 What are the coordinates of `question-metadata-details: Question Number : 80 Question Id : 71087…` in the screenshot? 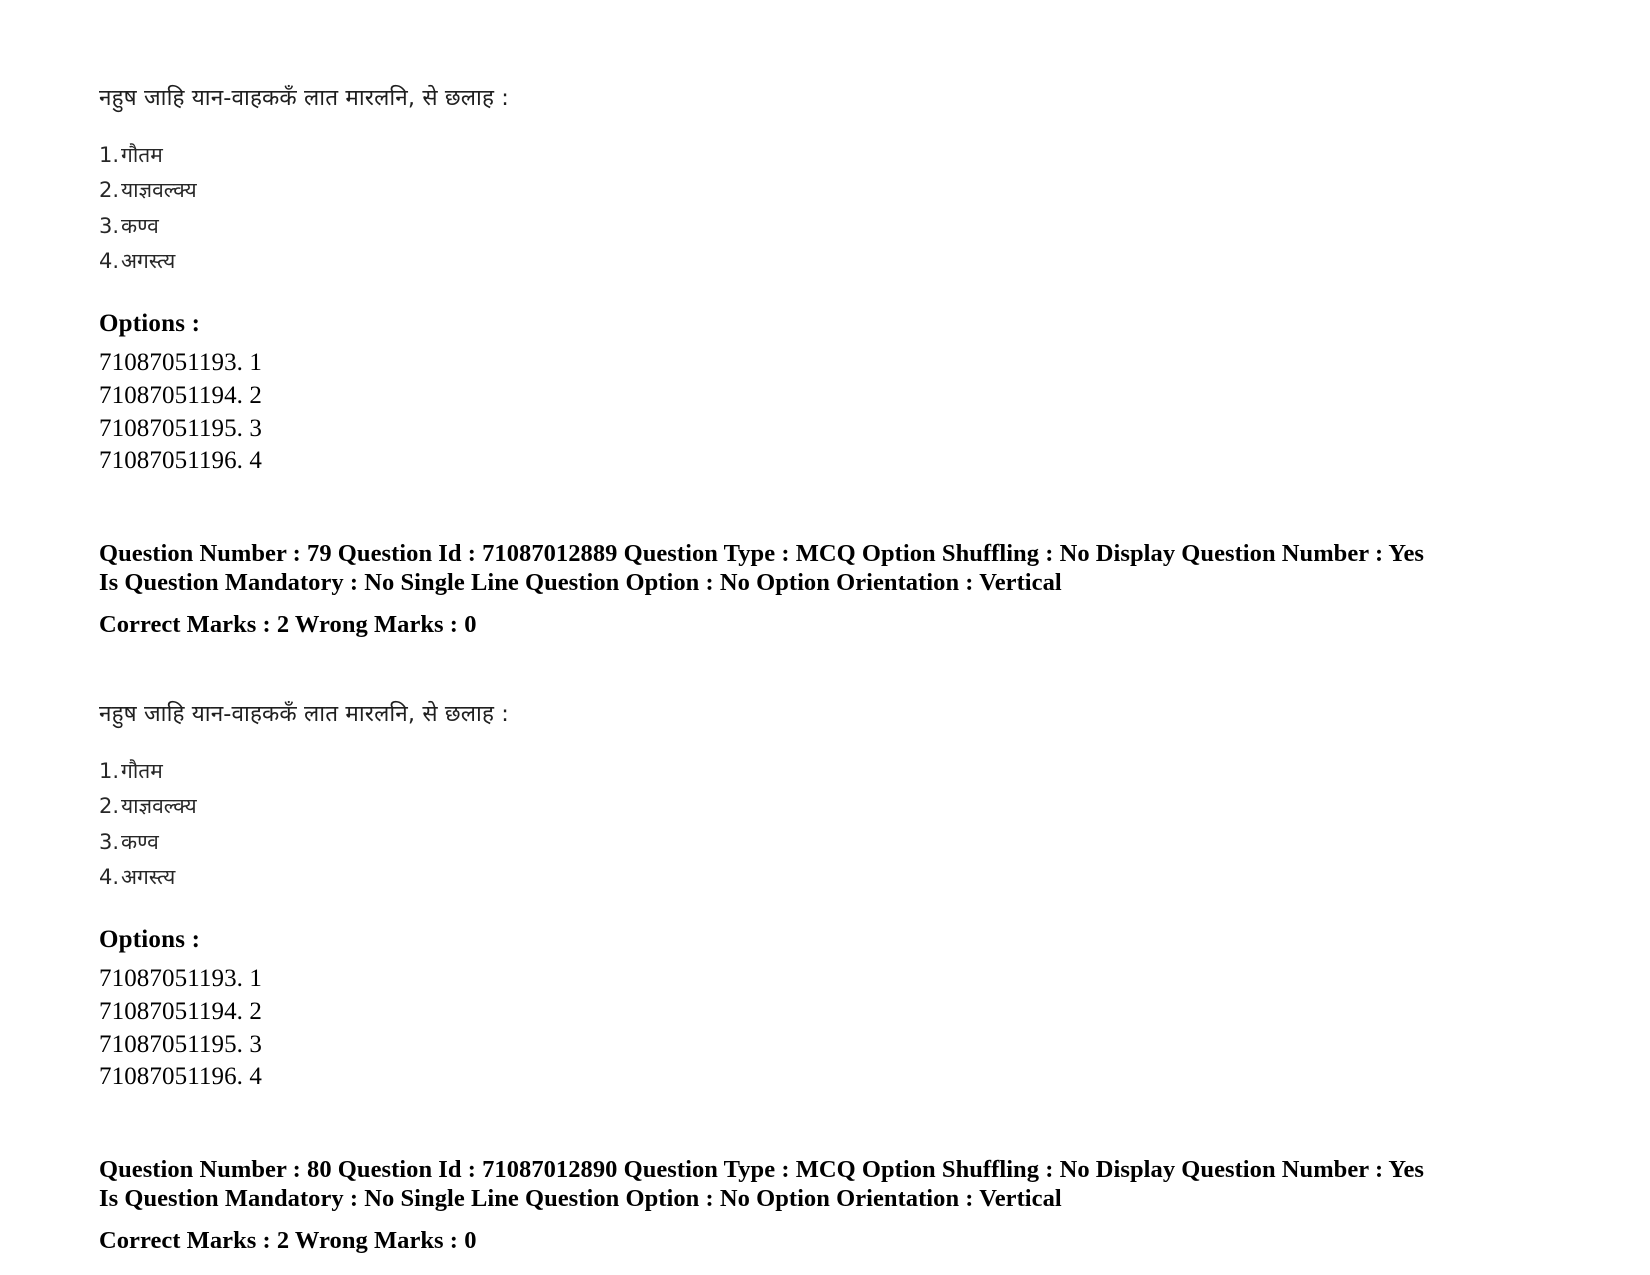 It's located at (761, 1184).